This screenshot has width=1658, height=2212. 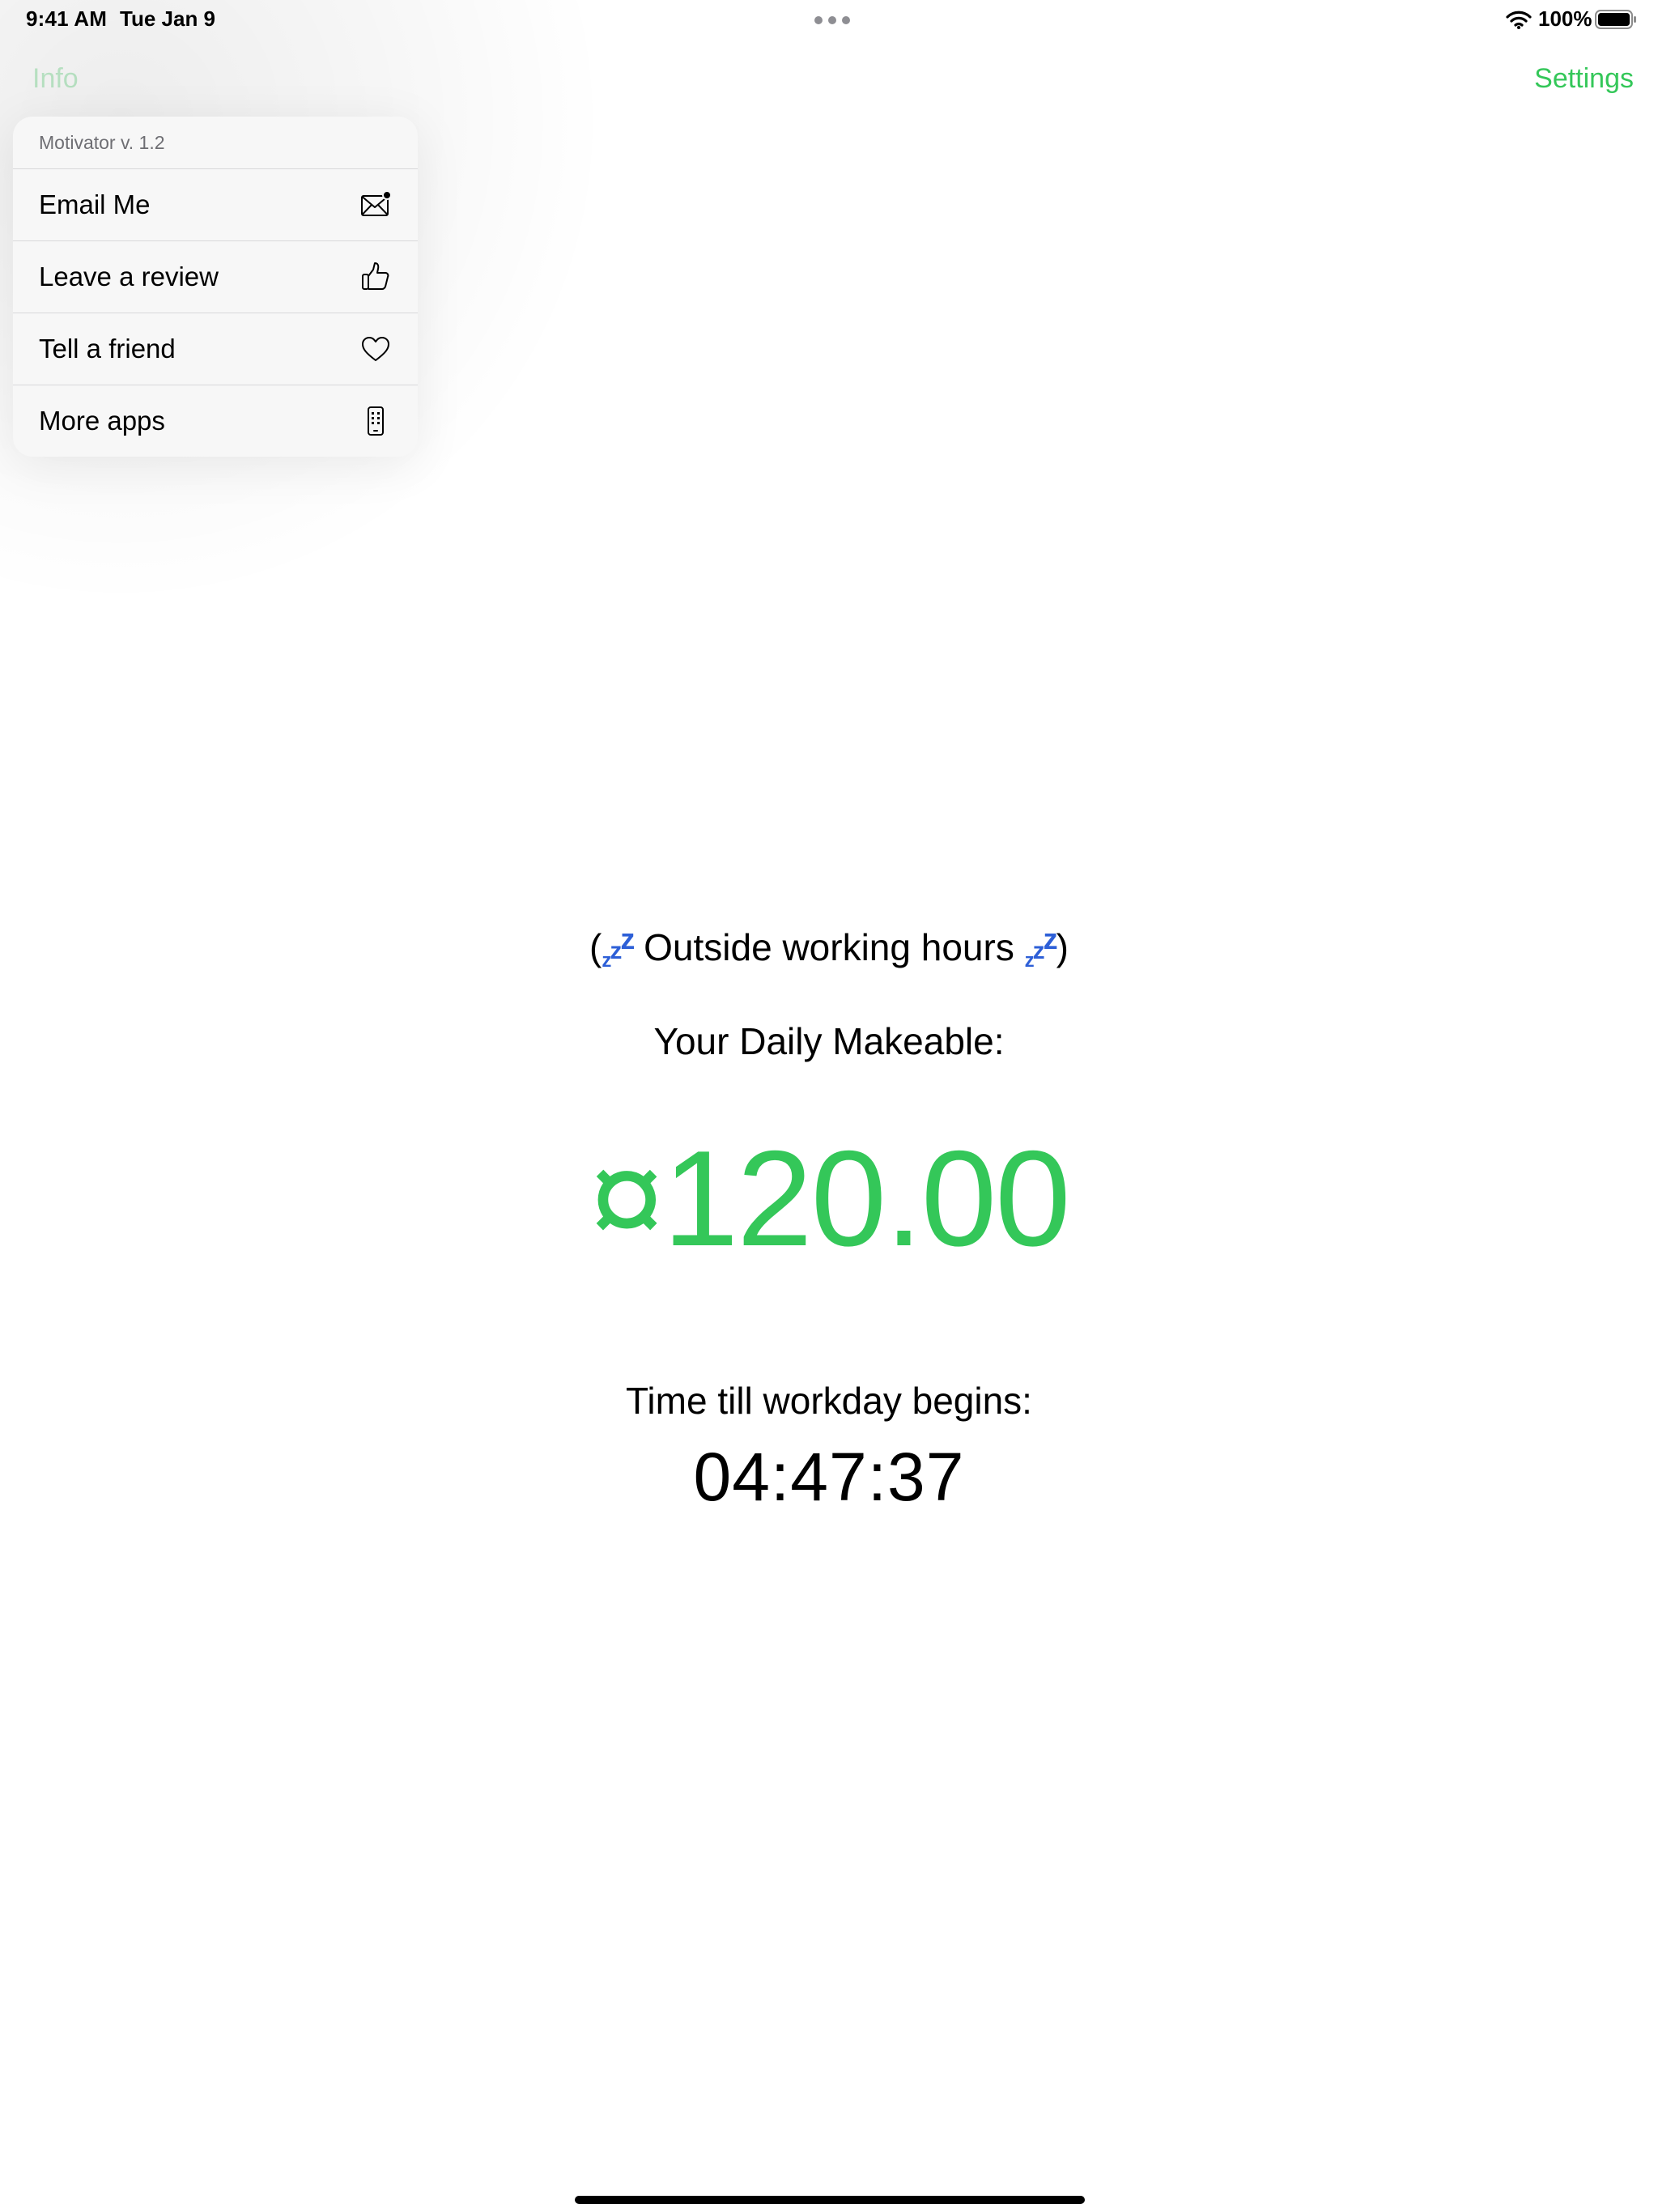 What do you see at coordinates (1615, 19) in the screenshot?
I see `battery-icon` at bounding box center [1615, 19].